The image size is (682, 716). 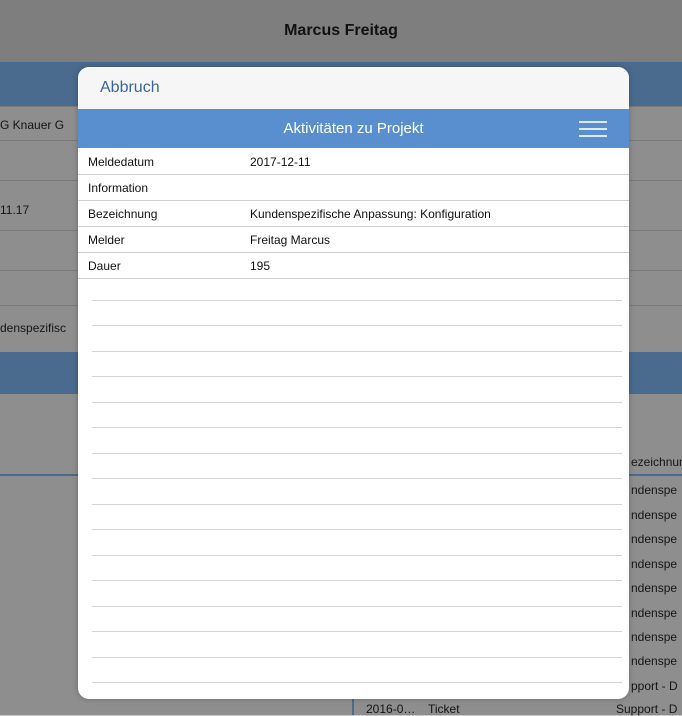 What do you see at coordinates (121, 162) in the screenshot?
I see `detail-label: Meldedatum` at bounding box center [121, 162].